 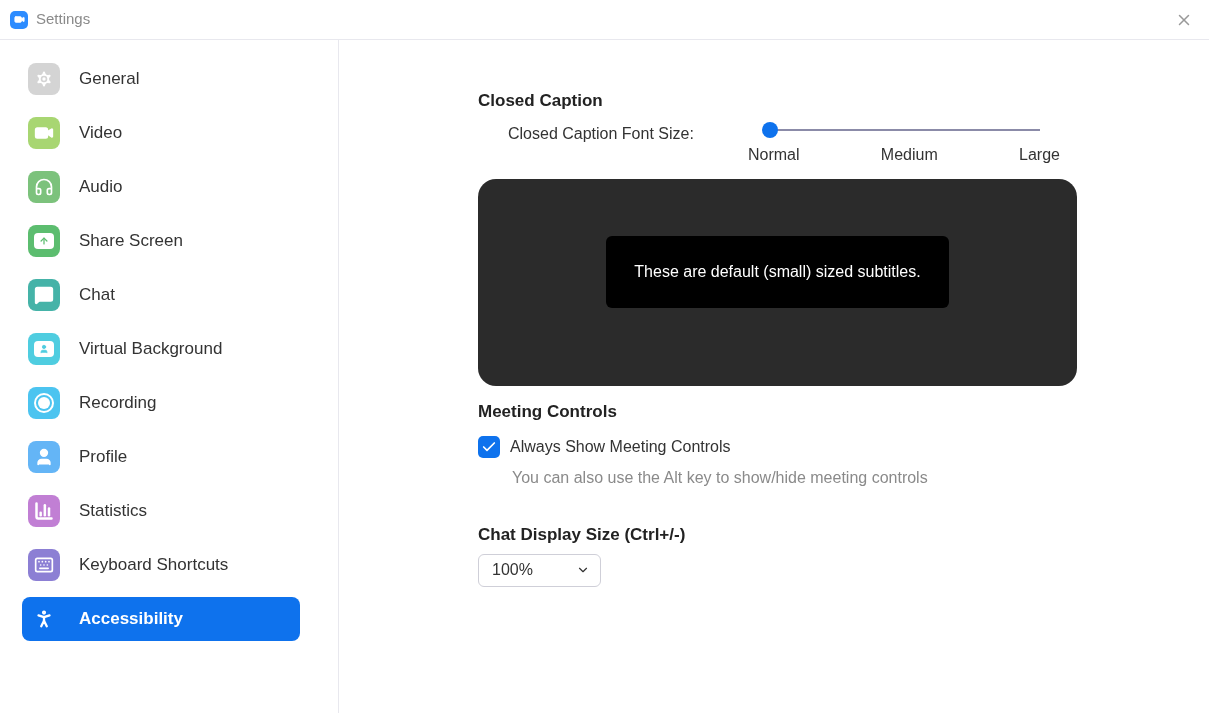 I want to click on hint-text: You can also use the Alt key to show/hide meeting controls, so click(x=720, y=478).